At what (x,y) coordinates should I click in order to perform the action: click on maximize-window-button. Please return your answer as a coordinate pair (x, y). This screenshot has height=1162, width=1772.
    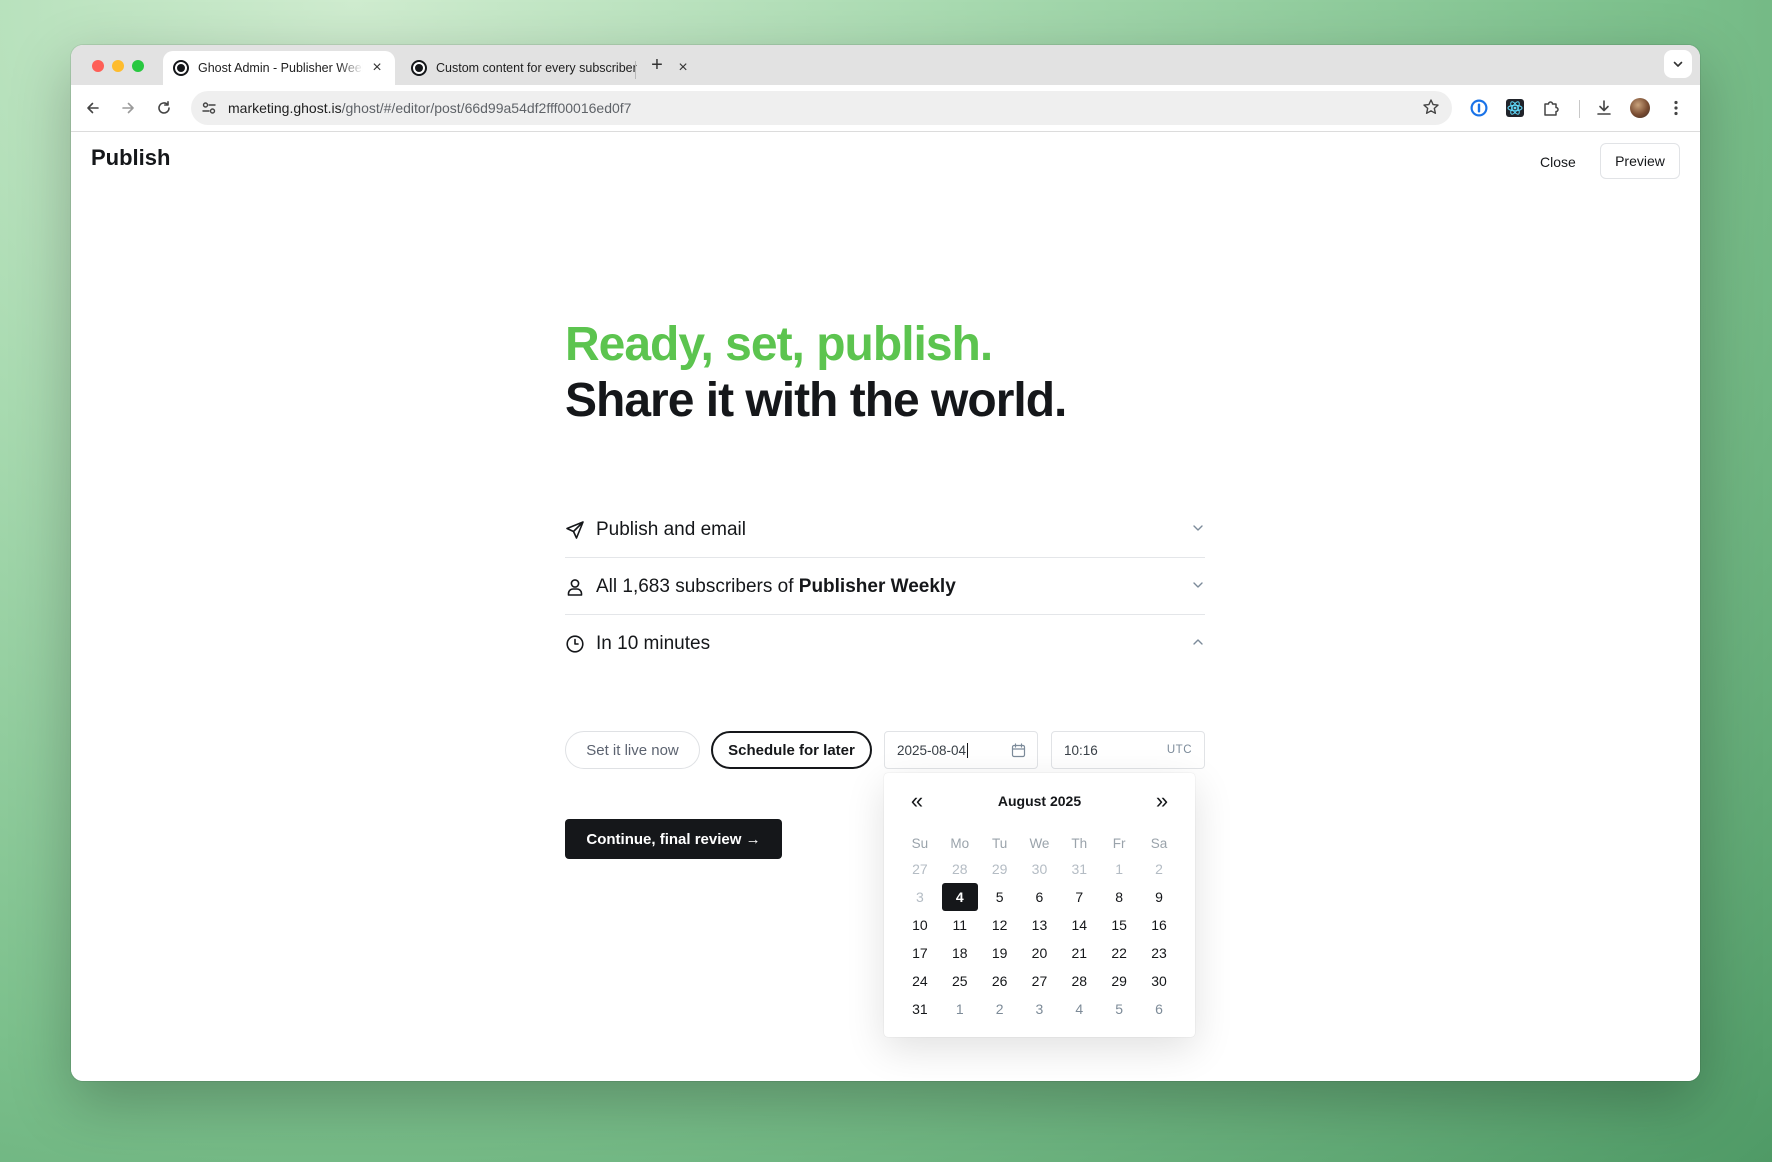
    Looking at the image, I should click on (138, 66).